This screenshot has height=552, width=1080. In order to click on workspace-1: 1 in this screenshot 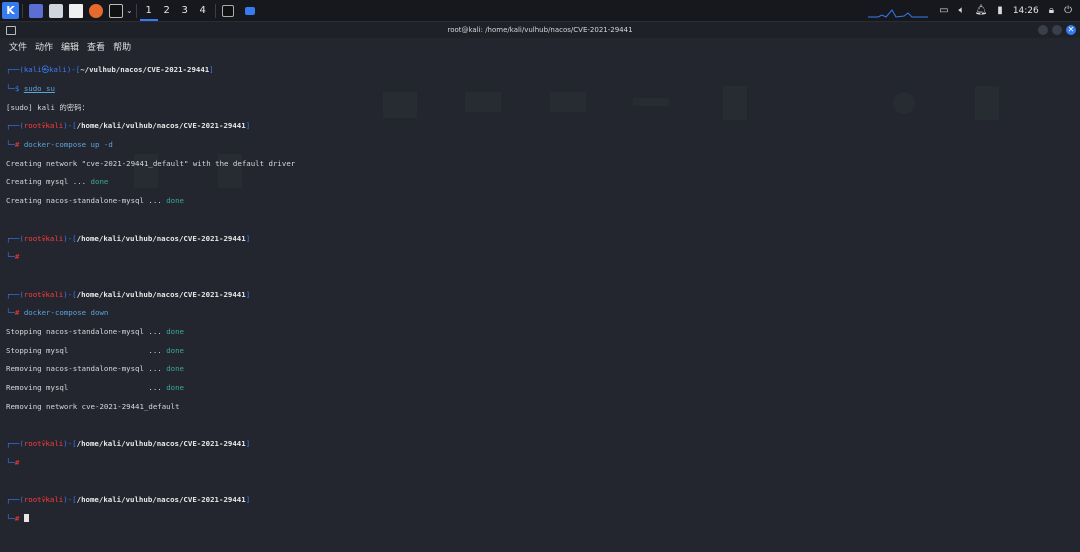, I will do `click(148, 10)`.